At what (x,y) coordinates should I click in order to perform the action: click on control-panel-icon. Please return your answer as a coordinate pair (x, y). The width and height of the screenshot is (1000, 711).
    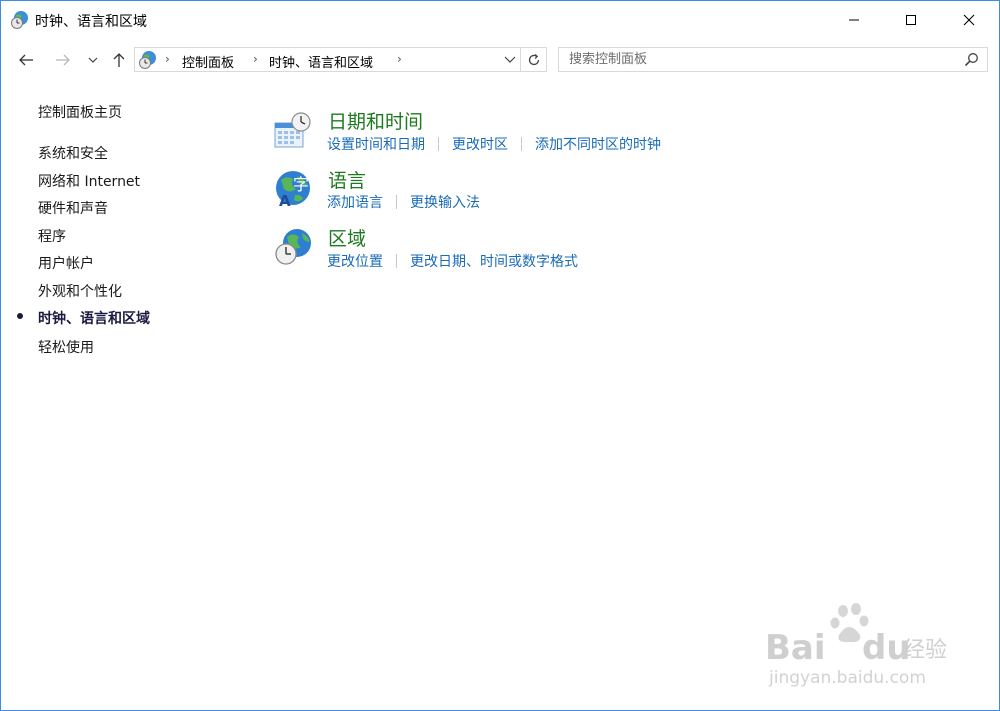
    Looking at the image, I should click on (147, 60).